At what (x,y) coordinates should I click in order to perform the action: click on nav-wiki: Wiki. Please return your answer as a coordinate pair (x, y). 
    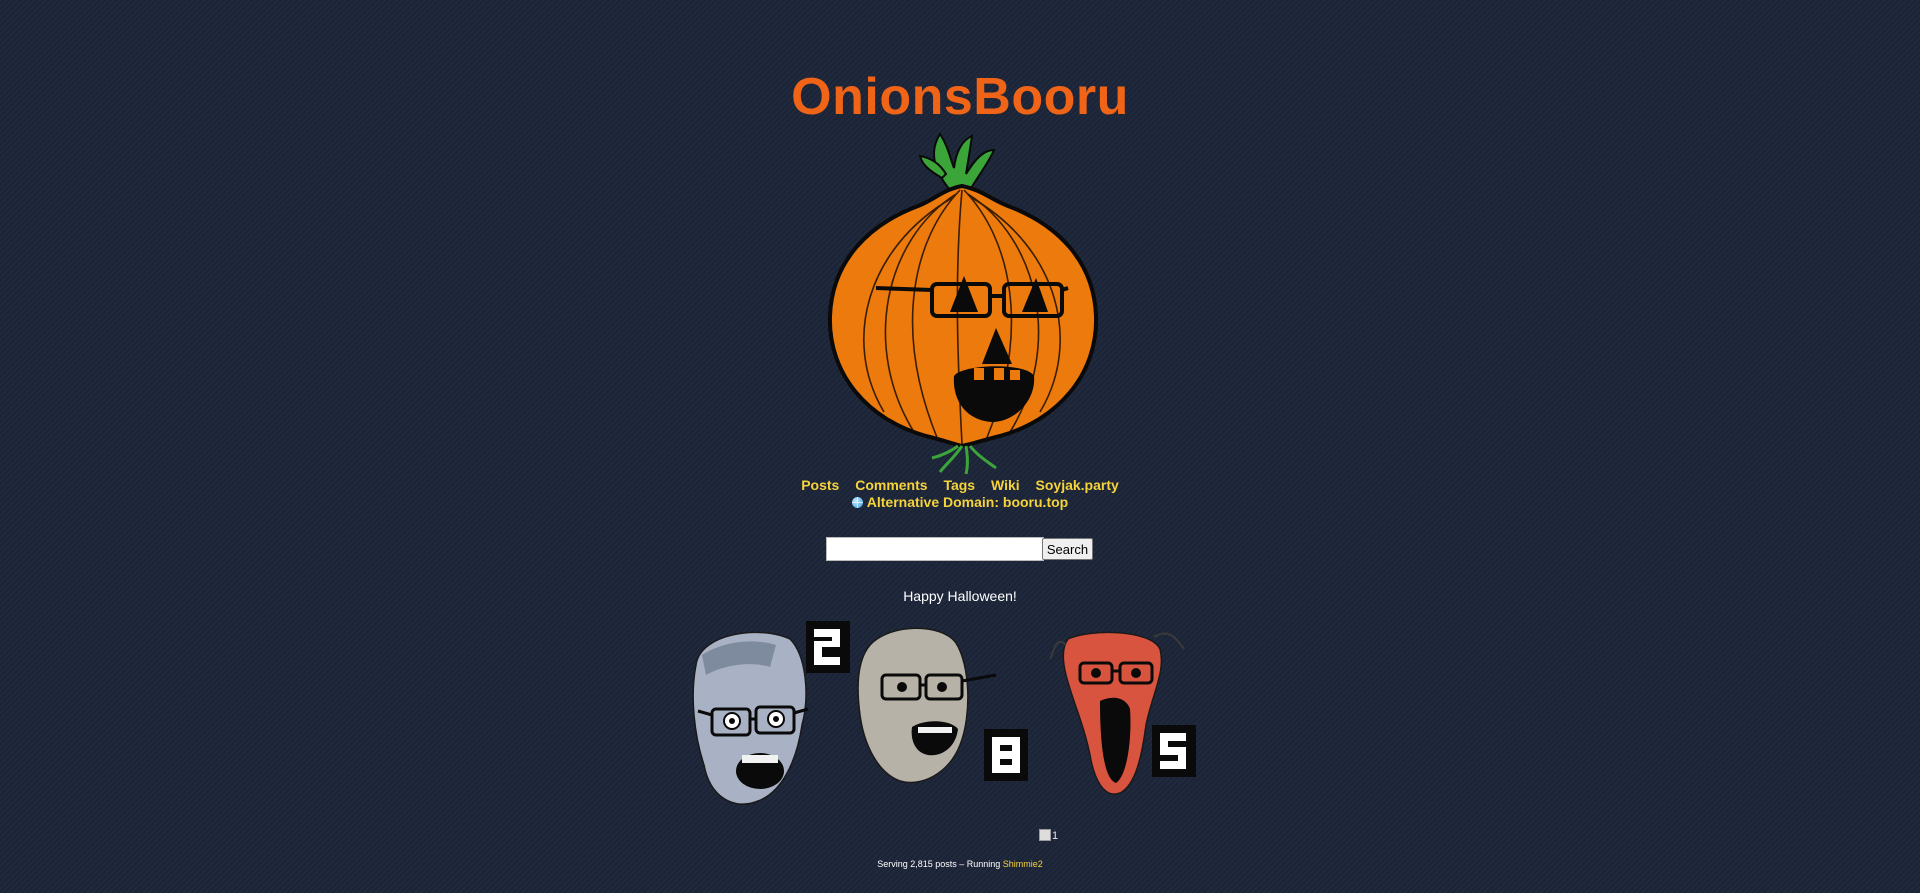
    Looking at the image, I should click on (1005, 485).